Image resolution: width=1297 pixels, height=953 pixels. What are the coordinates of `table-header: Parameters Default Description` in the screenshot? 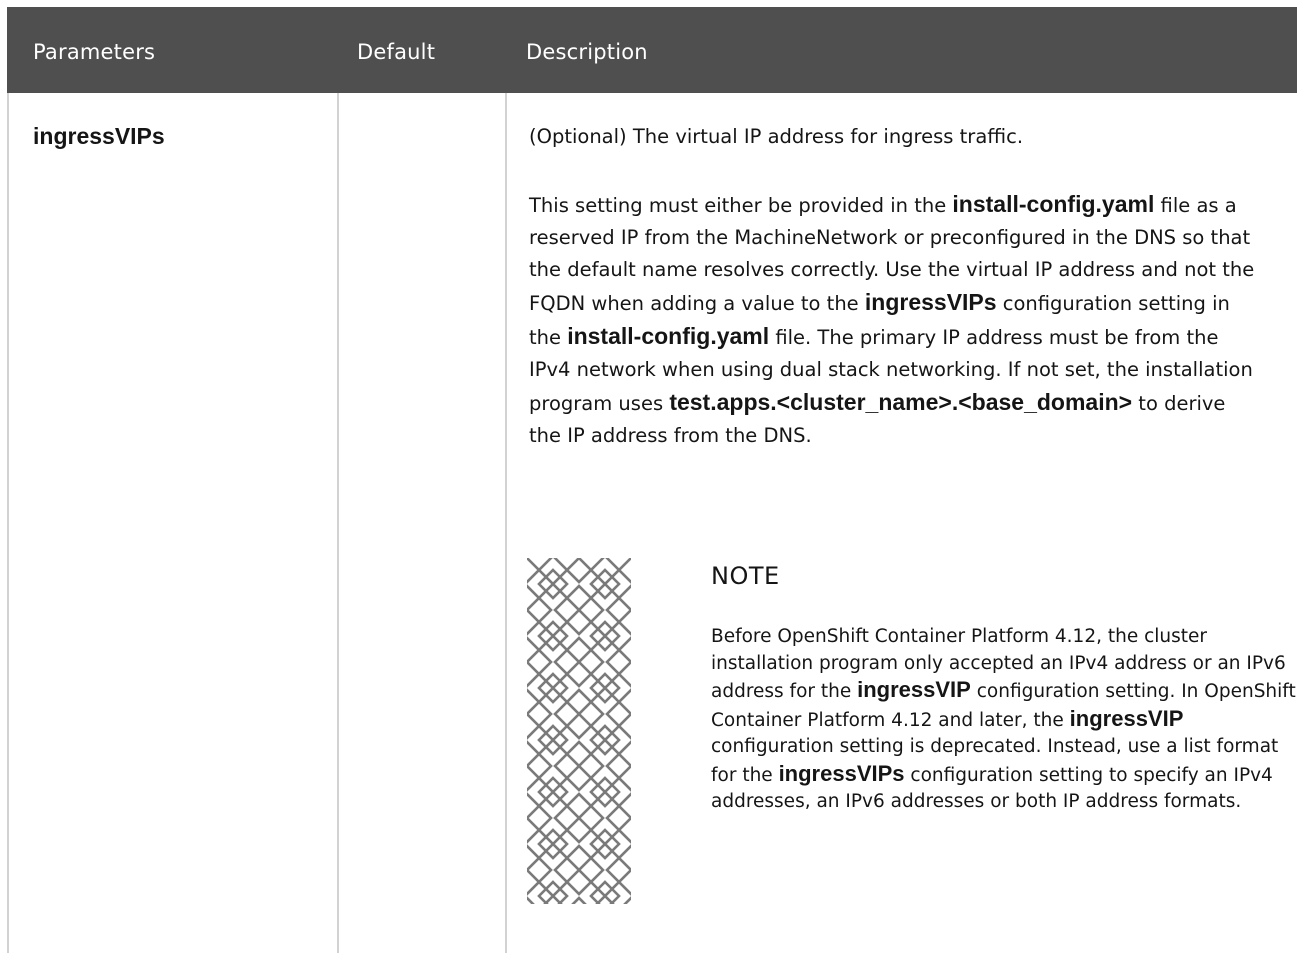 It's located at (652, 50).